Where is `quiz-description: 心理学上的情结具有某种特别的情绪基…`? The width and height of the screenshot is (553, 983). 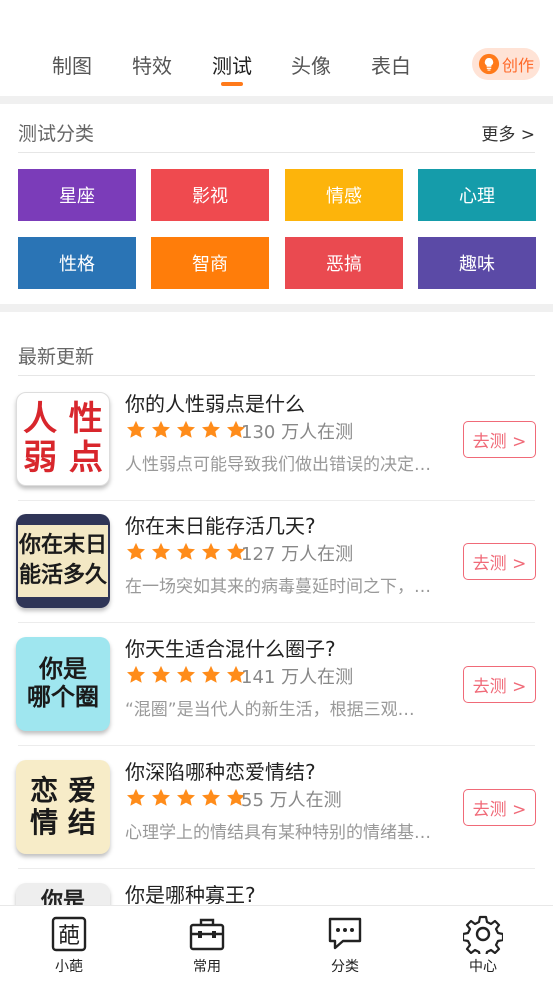 quiz-description: 心理学上的情结具有某种特别的情绪基… is located at coordinates (278, 833).